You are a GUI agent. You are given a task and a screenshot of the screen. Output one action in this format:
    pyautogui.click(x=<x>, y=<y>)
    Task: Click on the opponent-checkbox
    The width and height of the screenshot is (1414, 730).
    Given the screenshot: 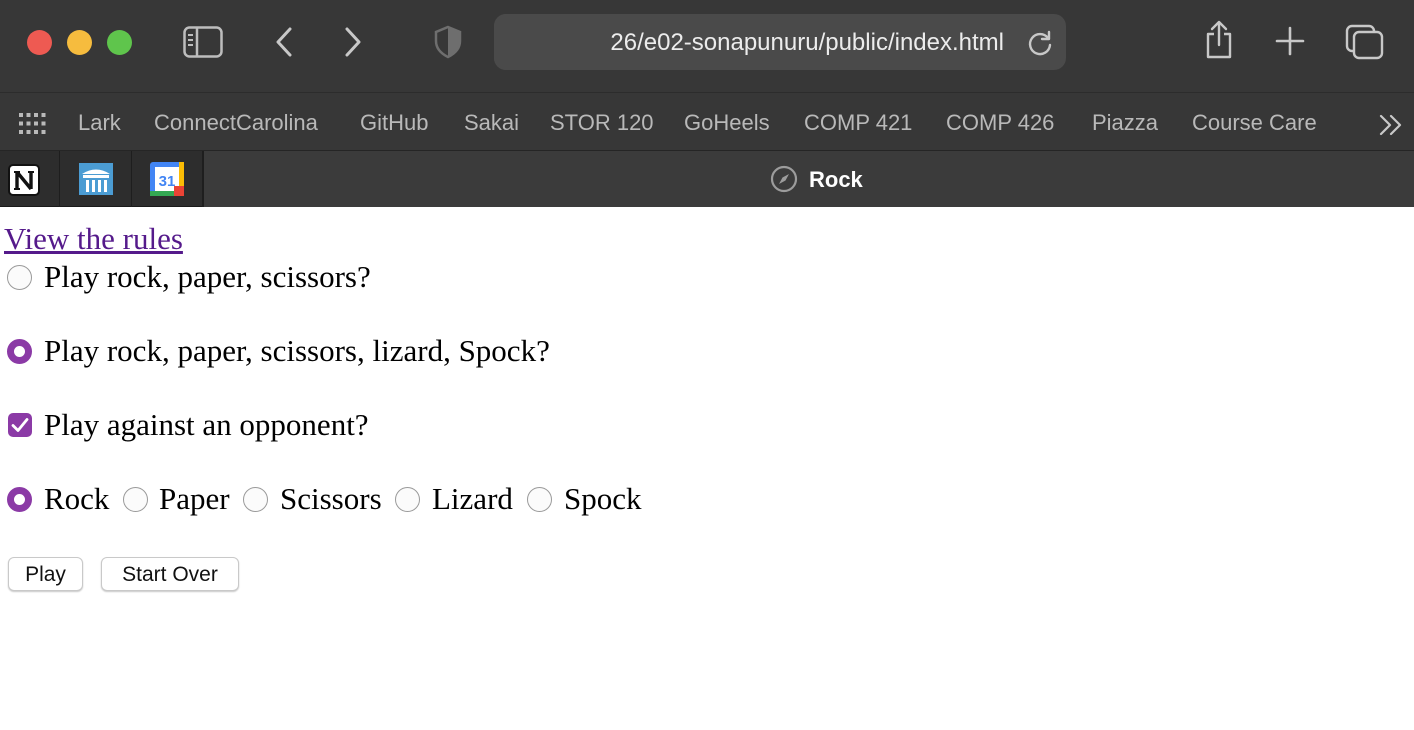 What is the action you would take?
    pyautogui.click(x=20, y=425)
    